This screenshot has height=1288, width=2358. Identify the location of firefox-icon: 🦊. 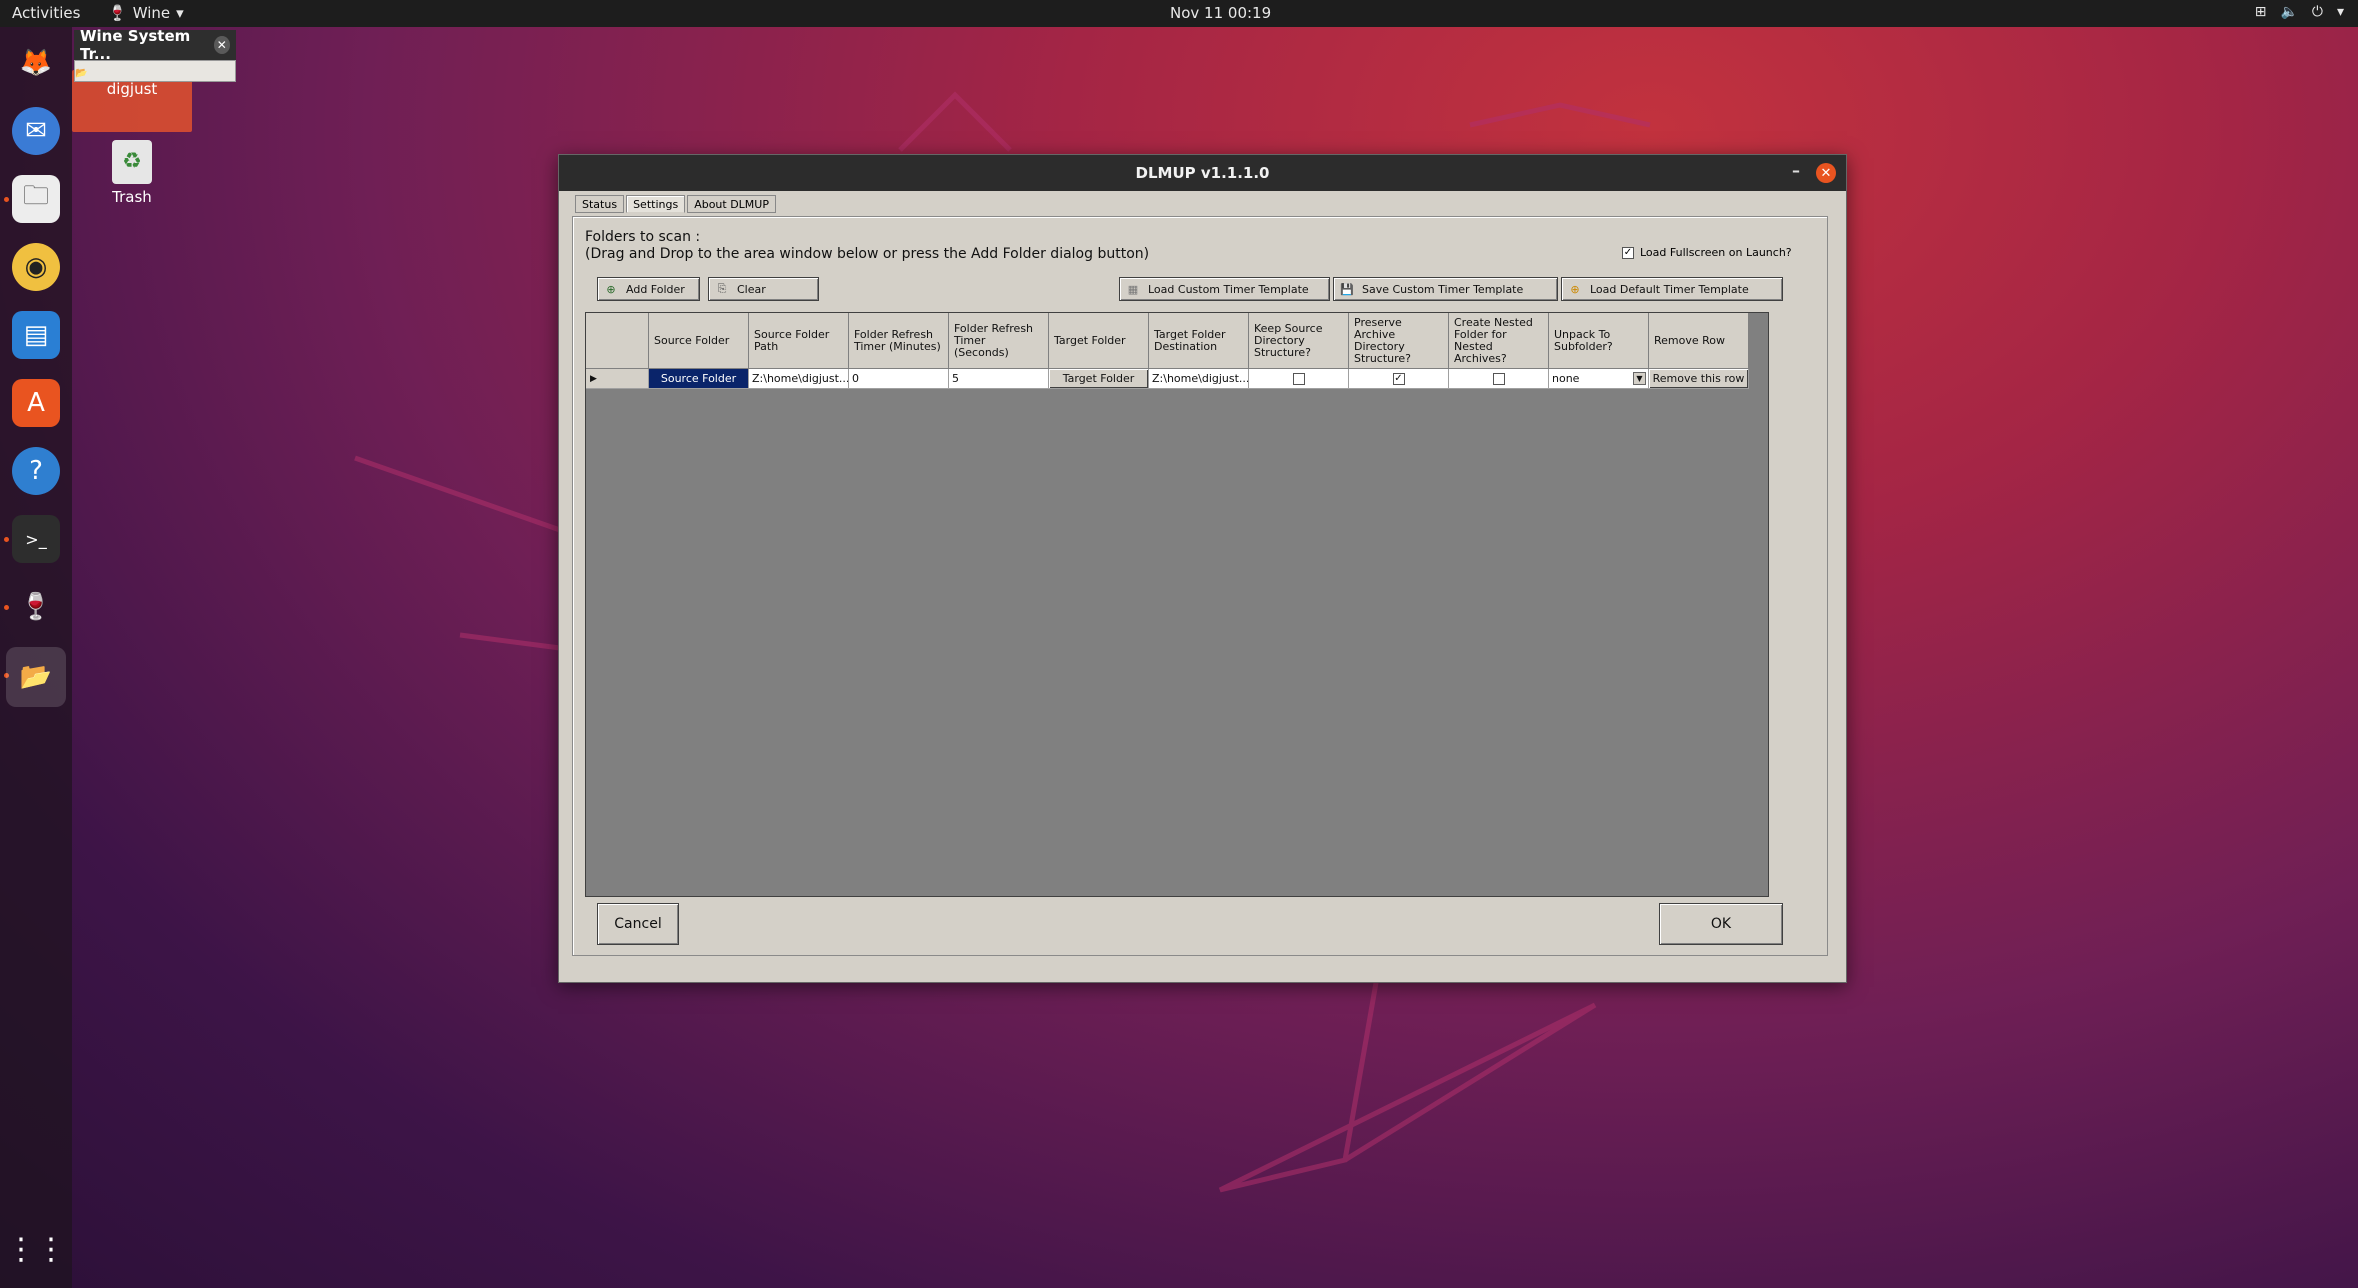
(36, 63).